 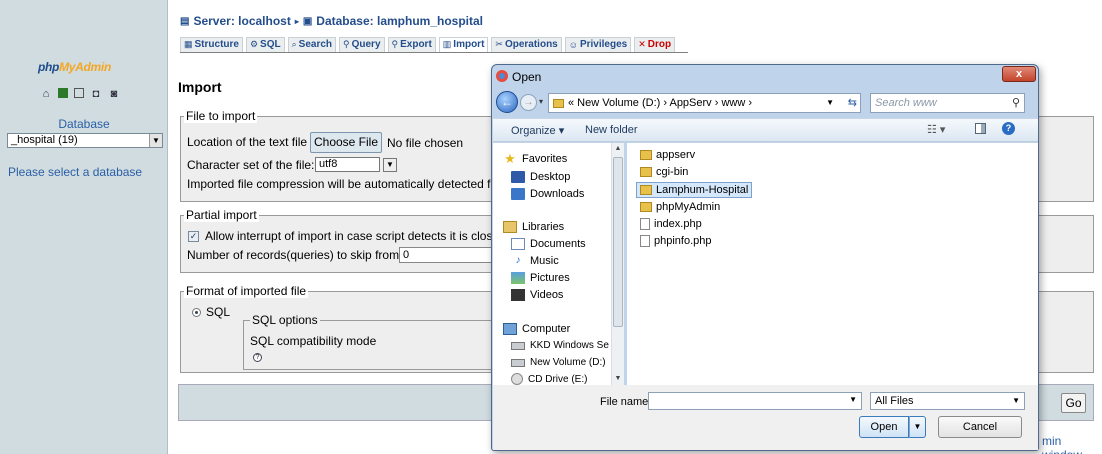 I want to click on forward-button: →, so click(x=528, y=102).